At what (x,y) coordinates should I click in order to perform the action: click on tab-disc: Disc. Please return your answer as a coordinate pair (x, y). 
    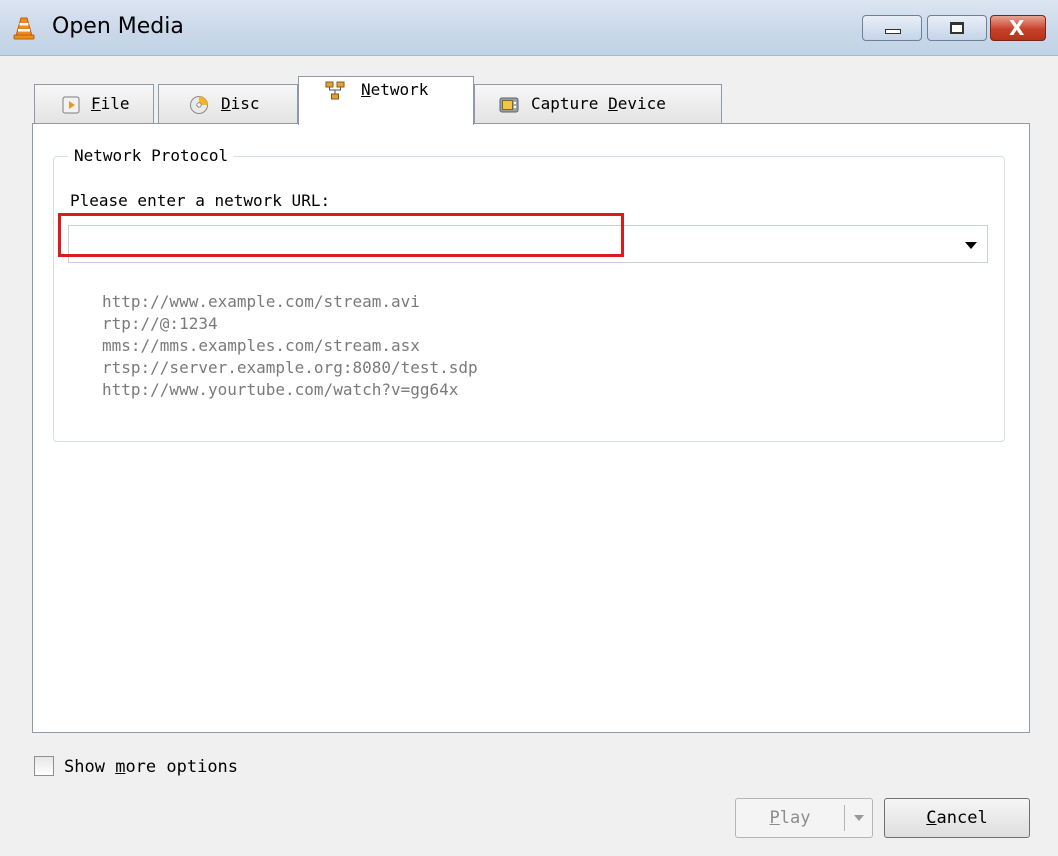
    Looking at the image, I should click on (228, 104).